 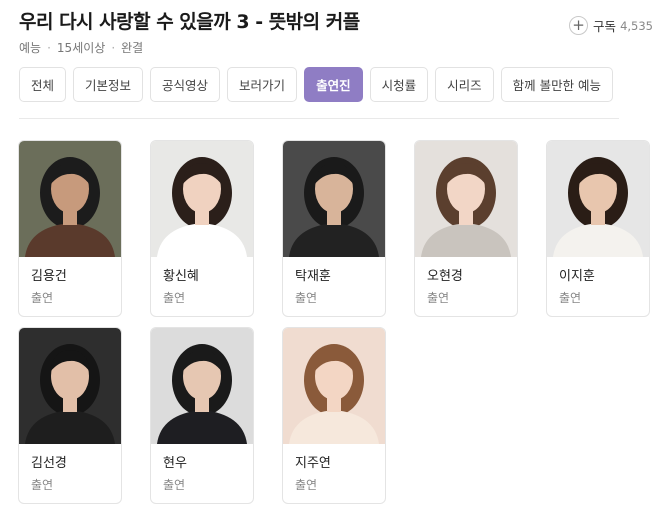 I want to click on subscribe-button: + 구독 4,535, so click(x=611, y=25).